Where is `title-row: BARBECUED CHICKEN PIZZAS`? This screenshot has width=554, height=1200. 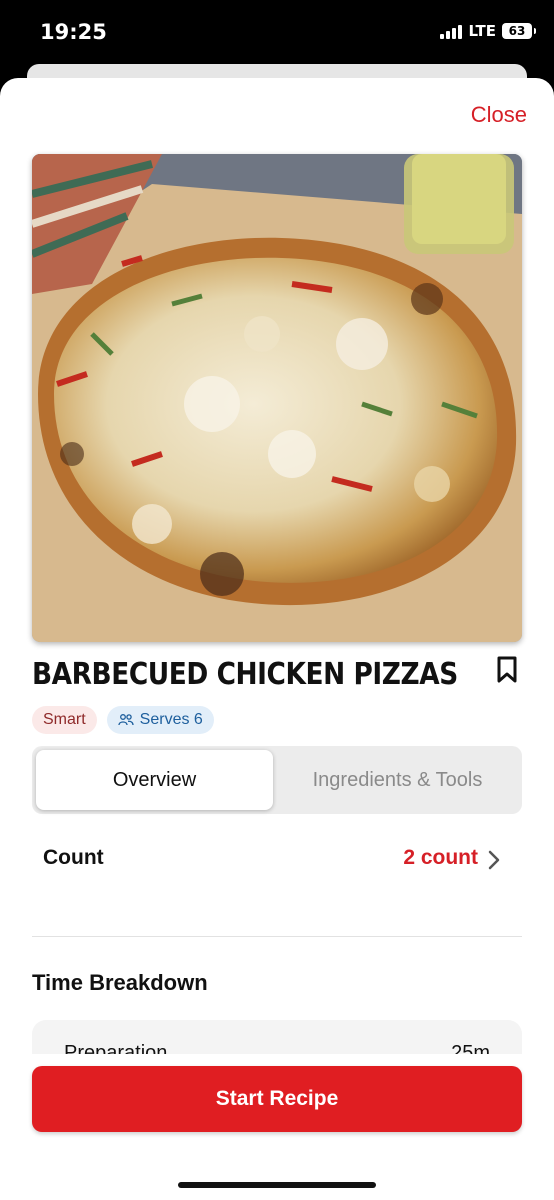 title-row: BARBECUED CHICKEN PIZZAS is located at coordinates (277, 678).